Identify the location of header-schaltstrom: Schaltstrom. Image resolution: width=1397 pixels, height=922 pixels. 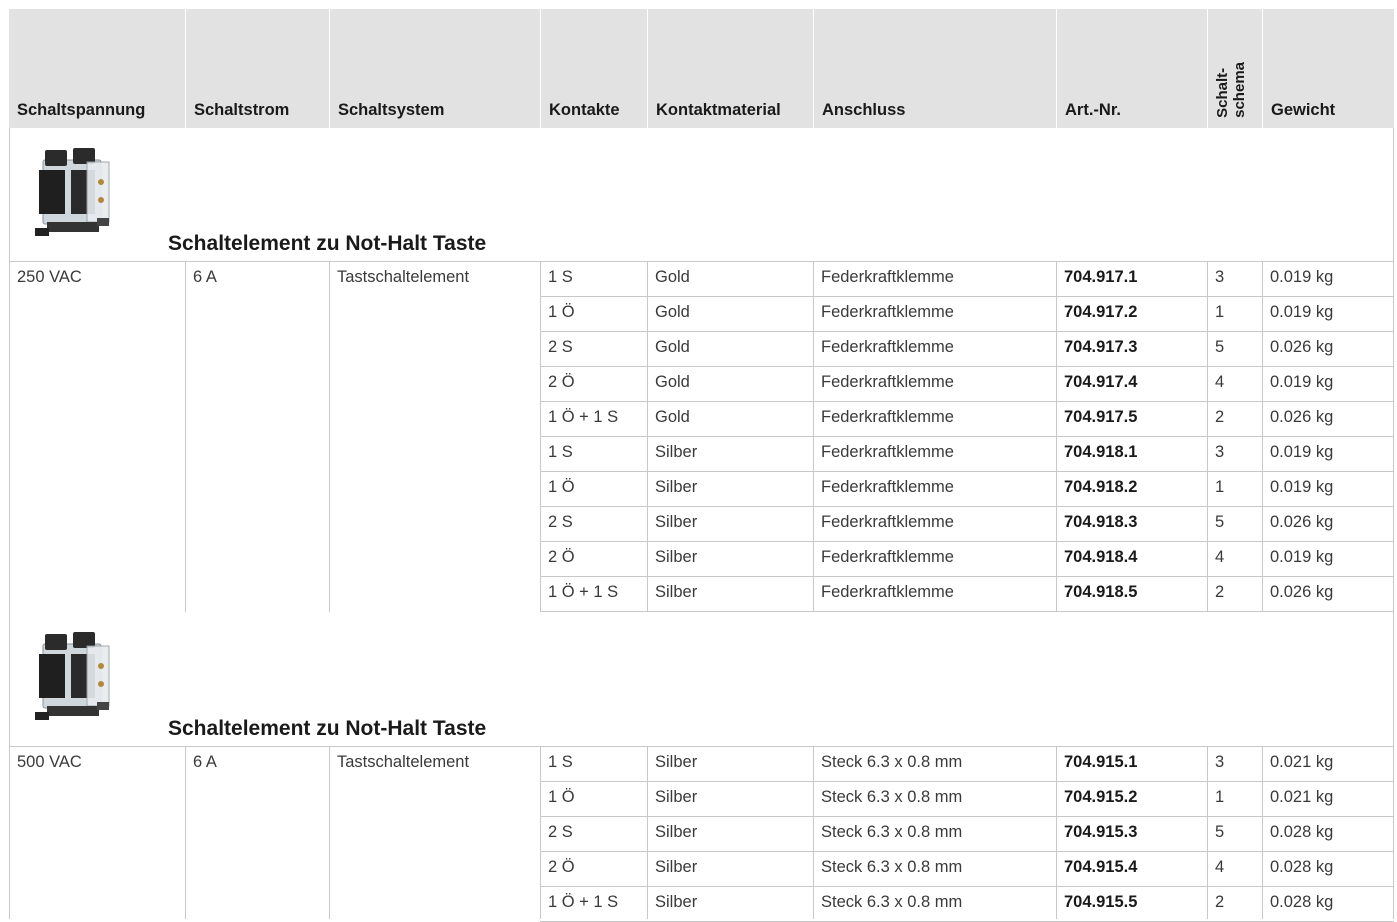
(257, 68).